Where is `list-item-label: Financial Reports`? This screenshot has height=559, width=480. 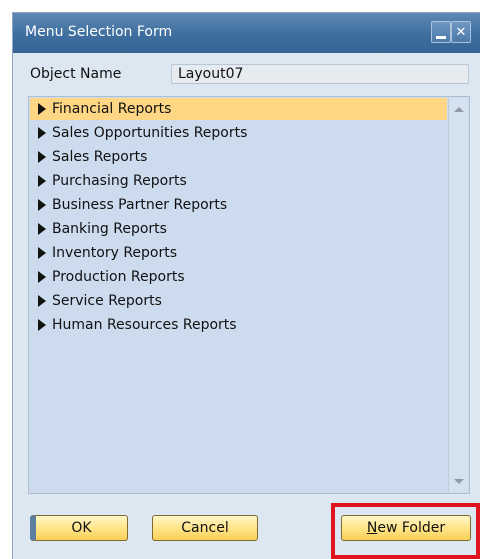
list-item-label: Financial Reports is located at coordinates (112, 109).